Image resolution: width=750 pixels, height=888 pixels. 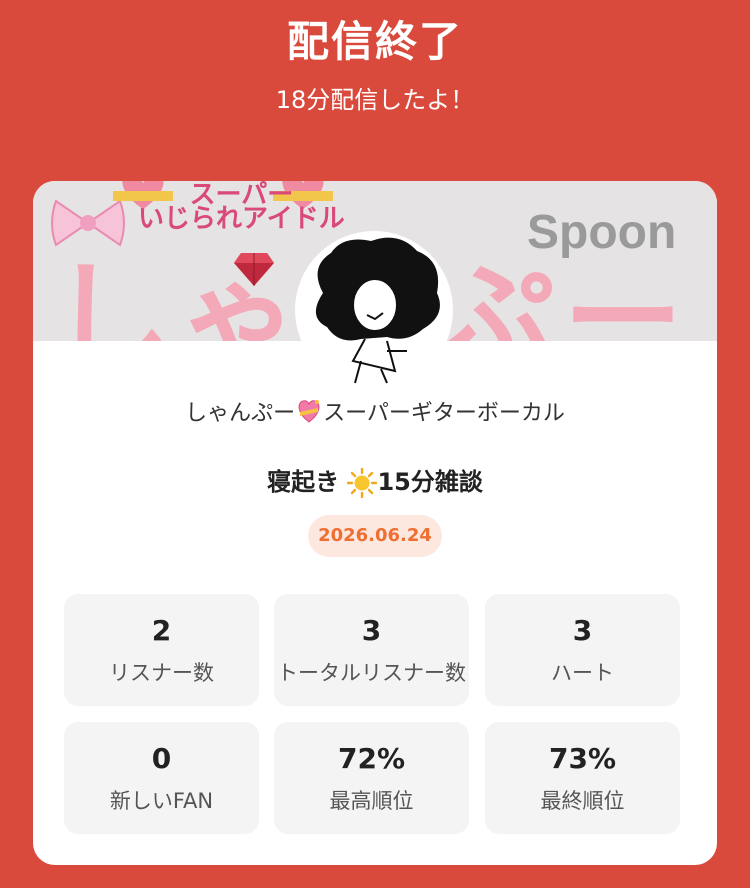 I want to click on stat-value: 72%, so click(x=371, y=758).